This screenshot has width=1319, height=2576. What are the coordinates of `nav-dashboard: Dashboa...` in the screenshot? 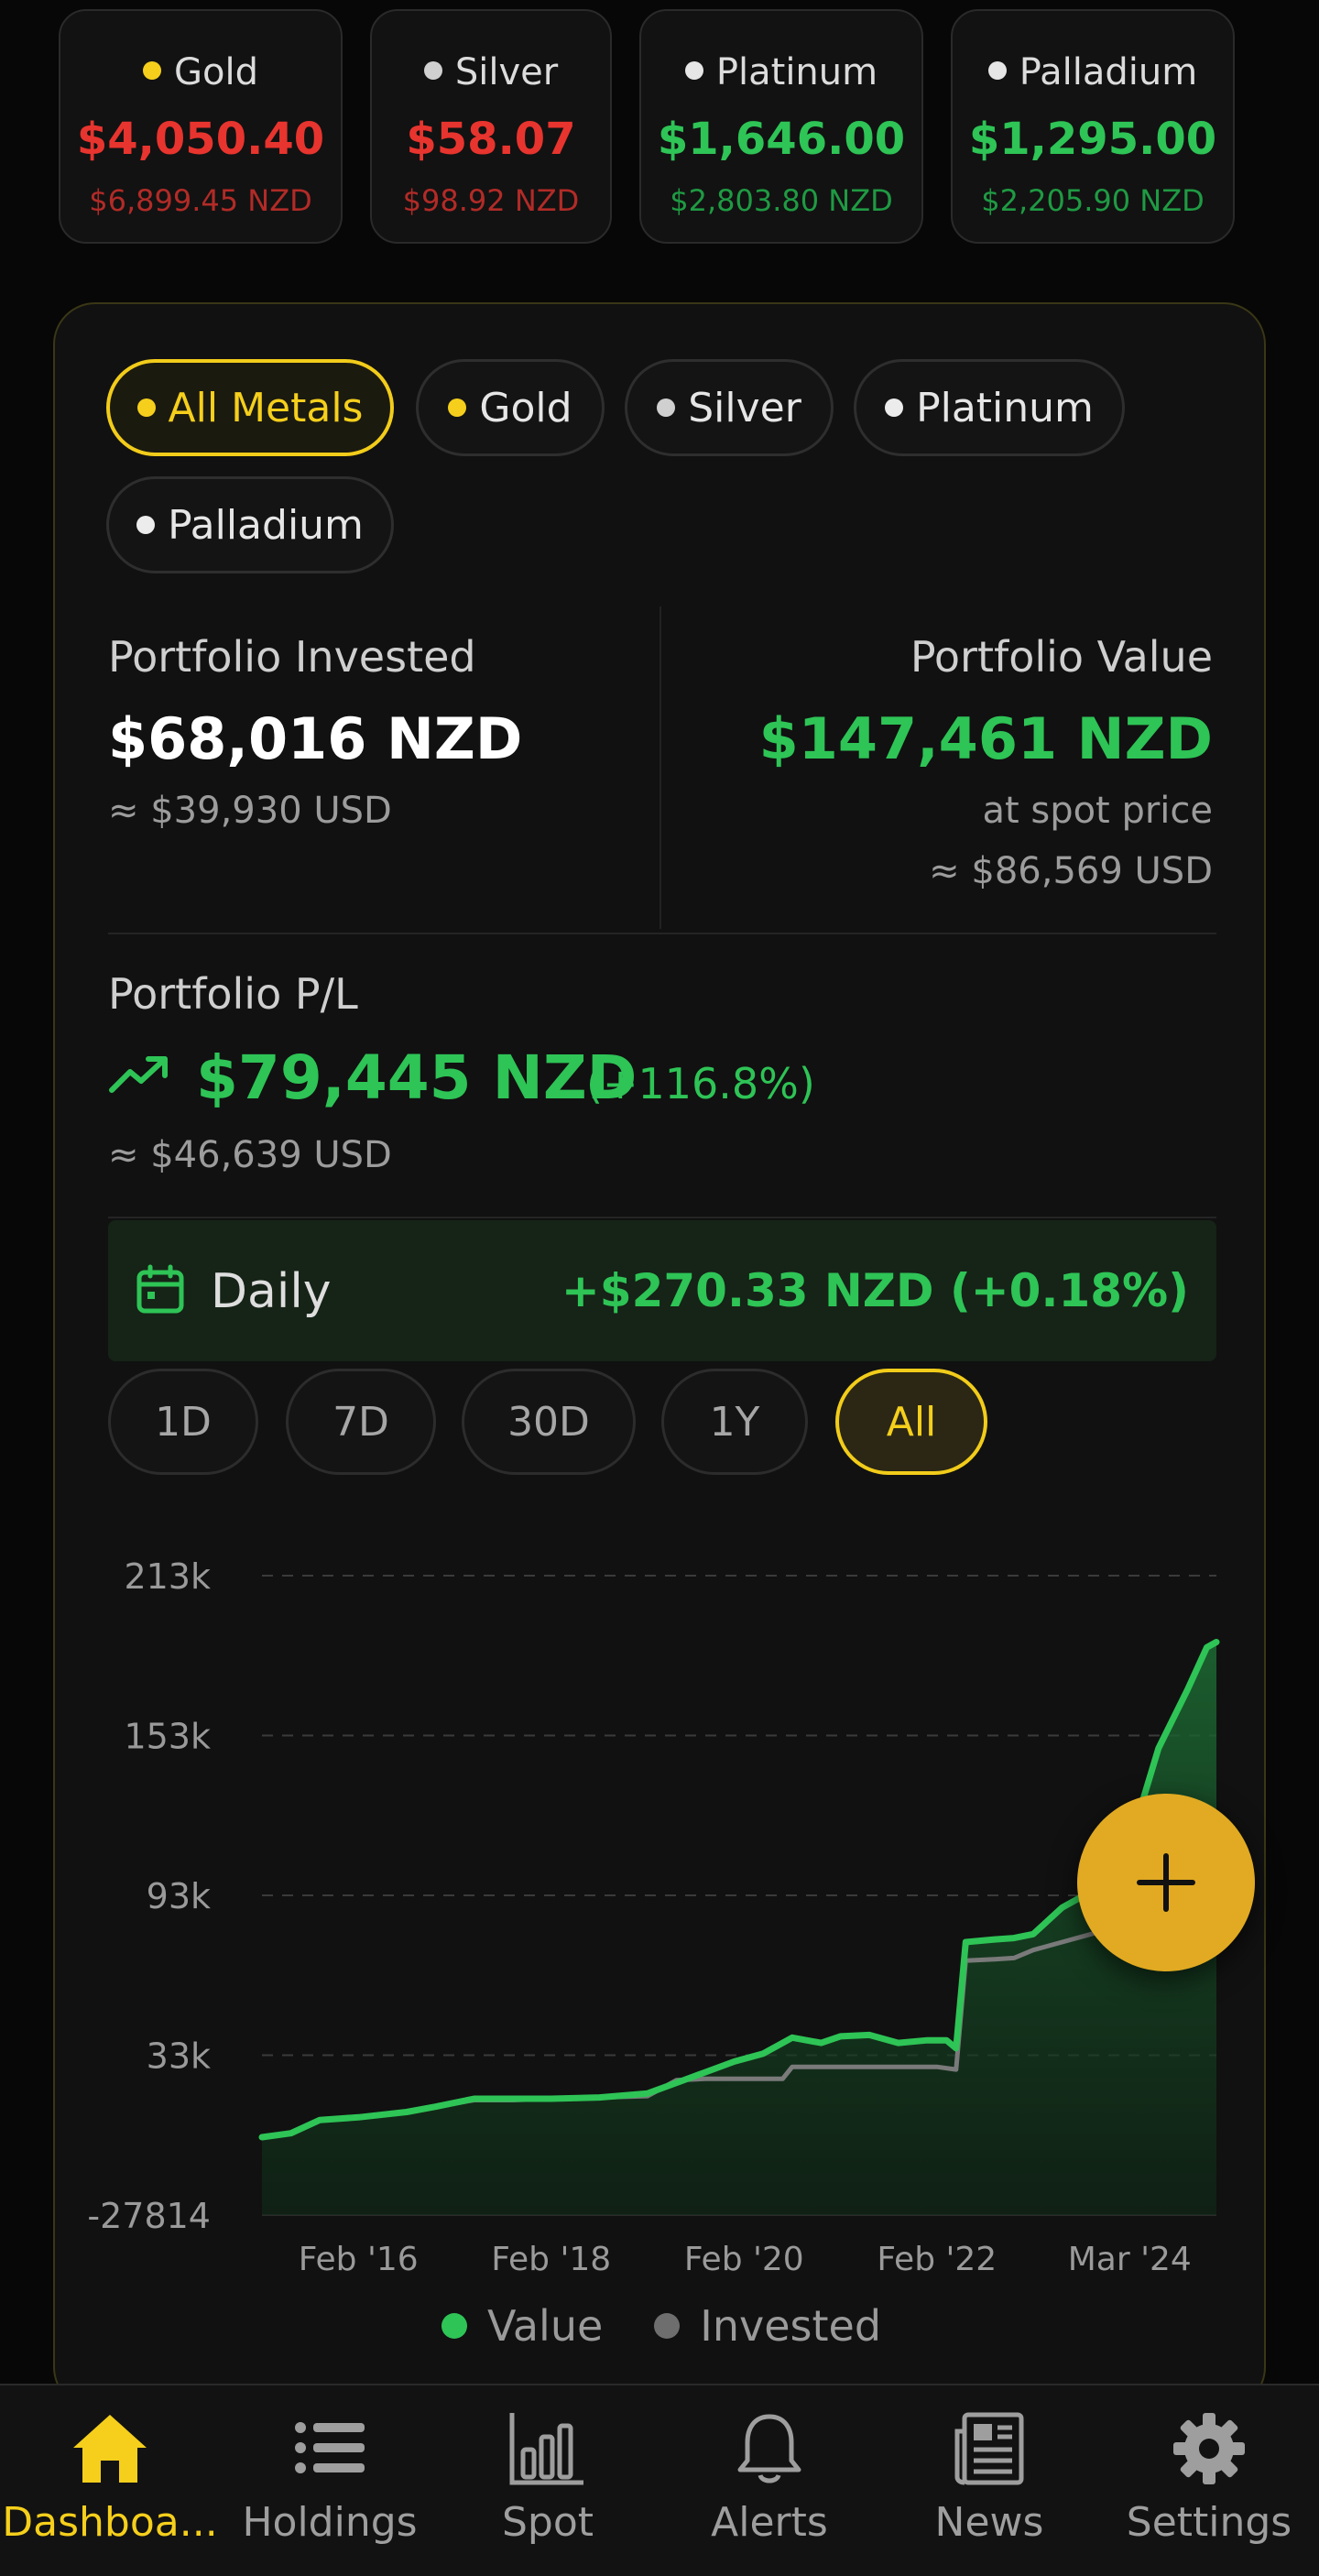 It's located at (110, 2481).